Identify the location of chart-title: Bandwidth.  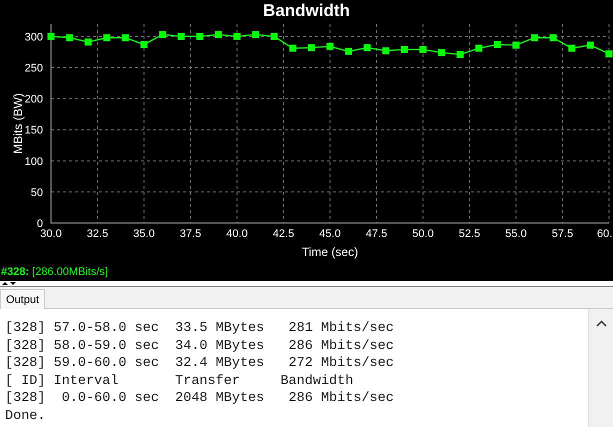
(306, 10).